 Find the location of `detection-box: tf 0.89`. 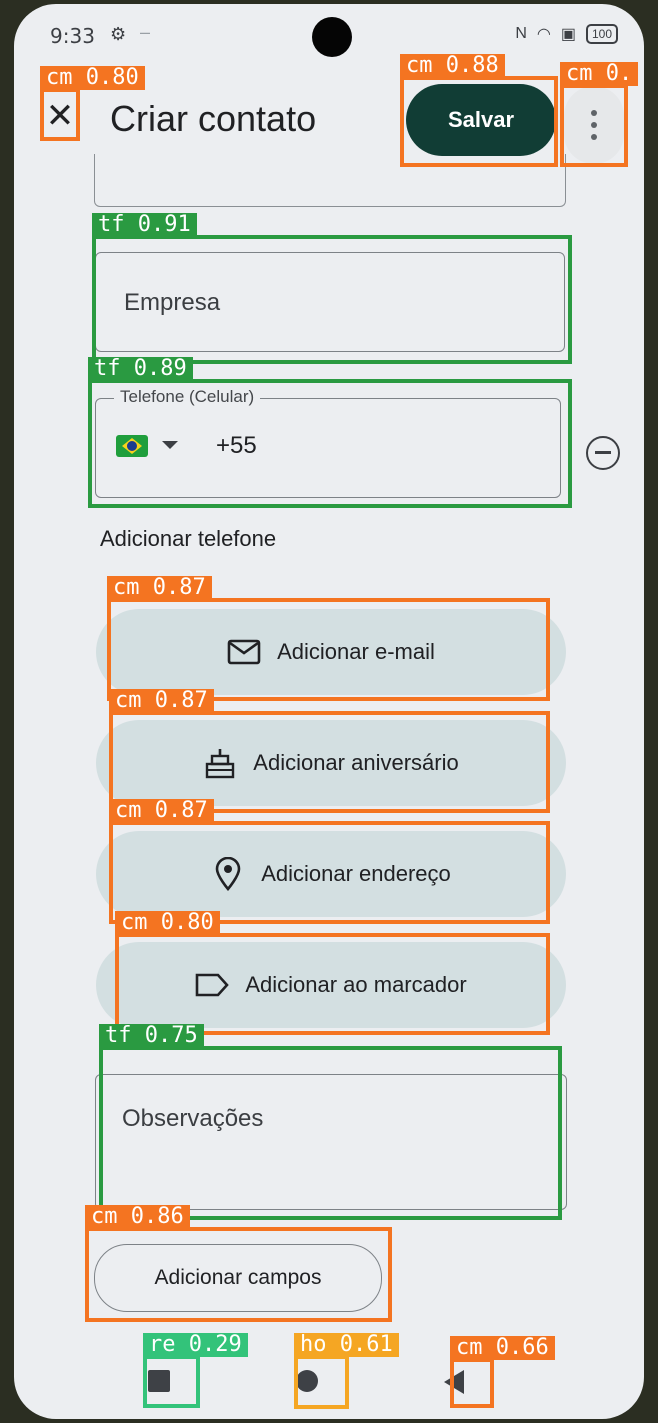

detection-box: tf 0.89 is located at coordinates (330, 432).